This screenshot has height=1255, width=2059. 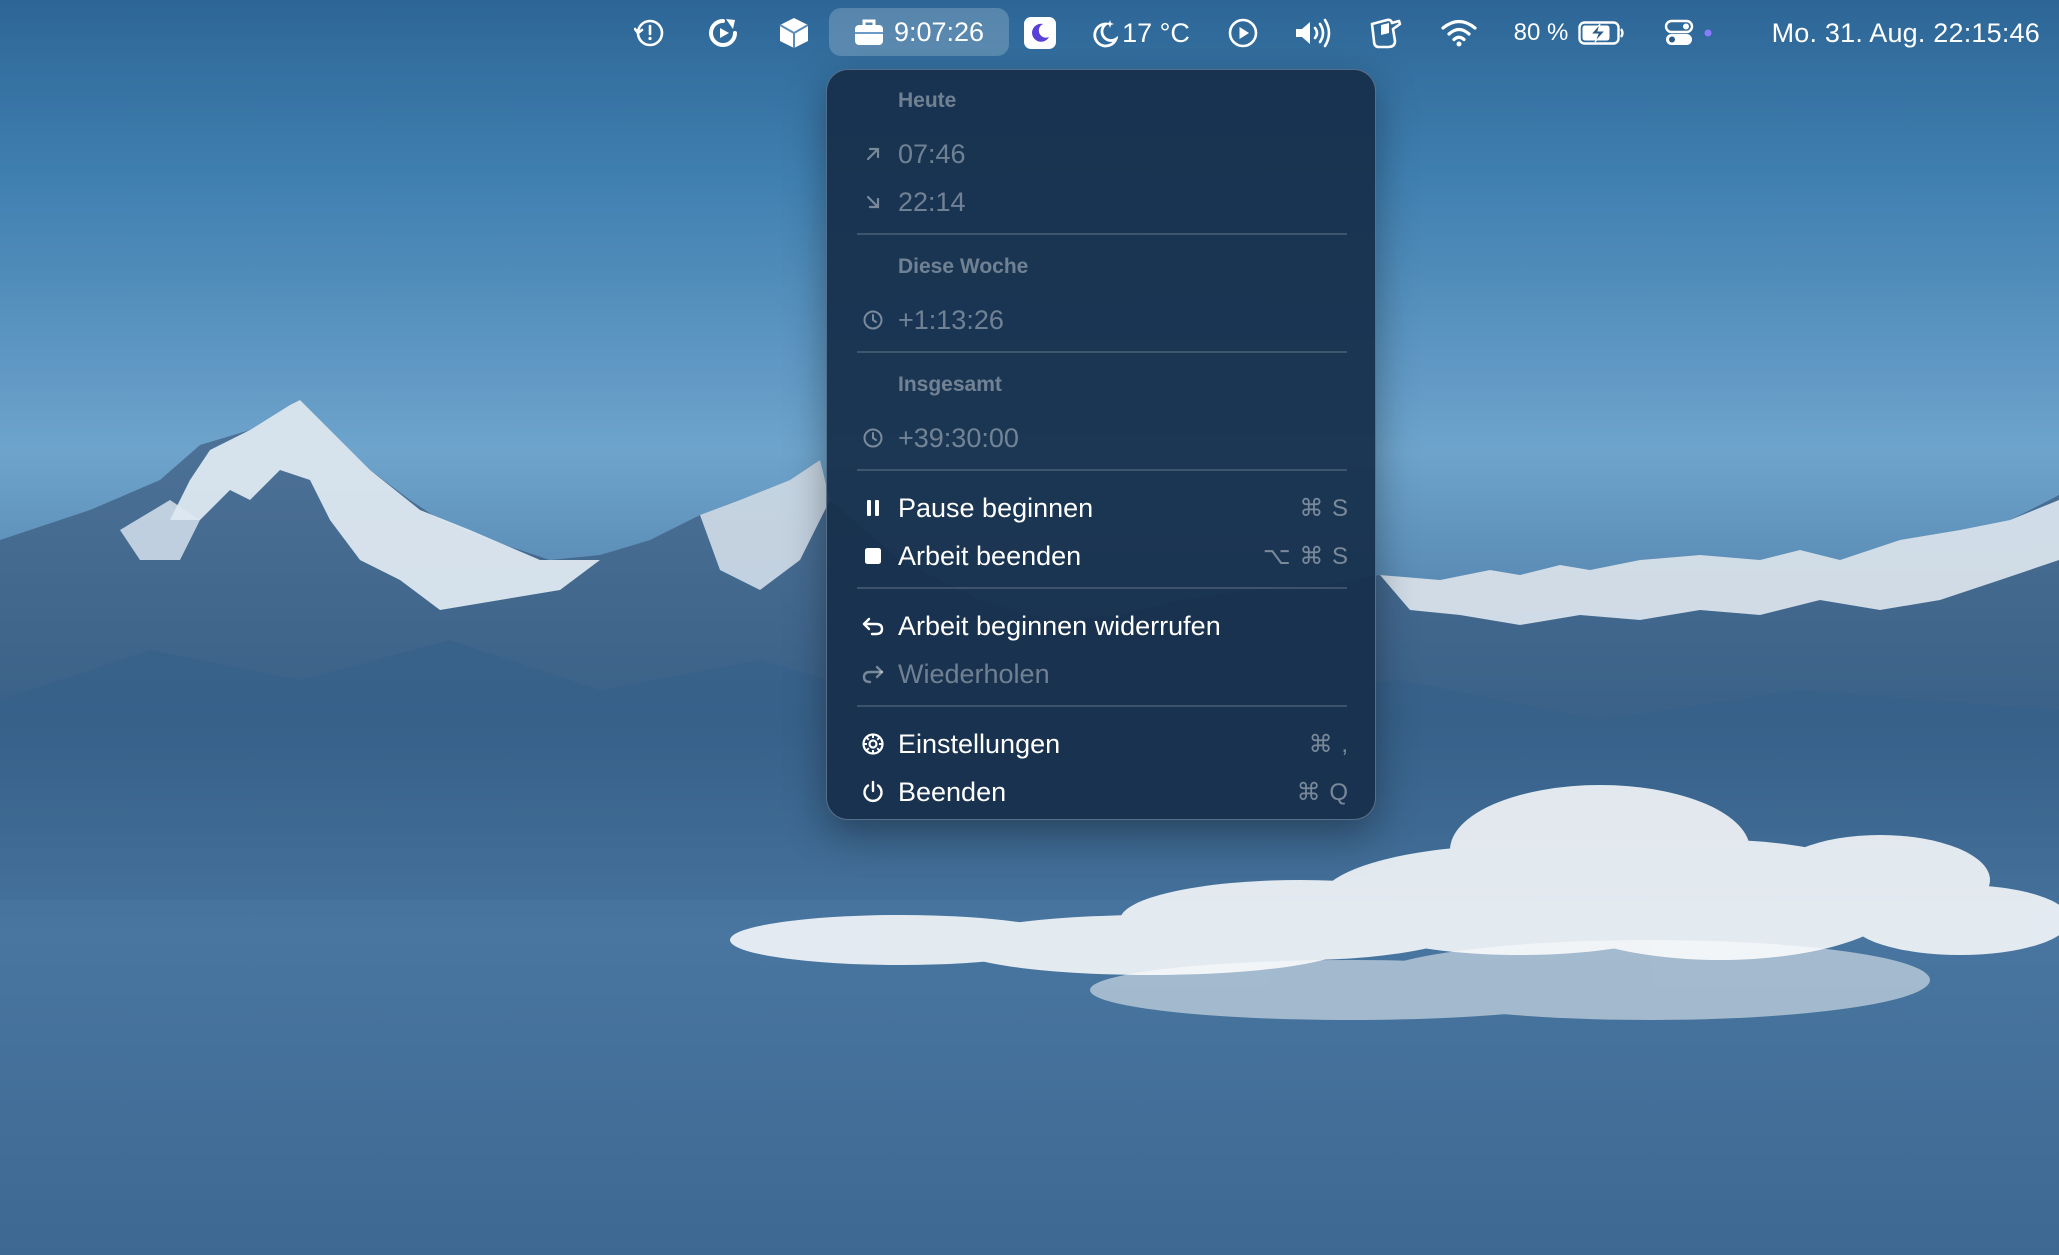 I want to click on battery-charging-icon, so click(x=1602, y=33).